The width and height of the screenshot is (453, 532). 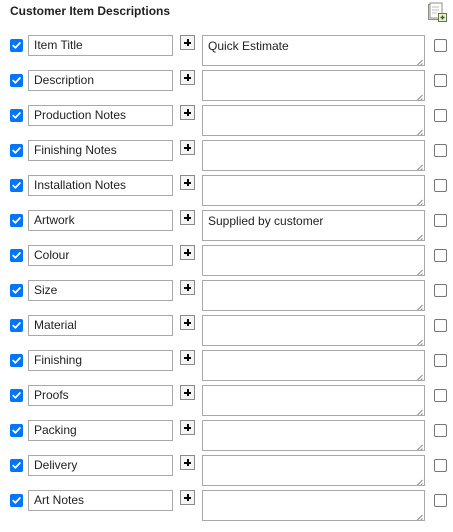 What do you see at coordinates (100, 115) in the screenshot?
I see `field-label-input: Production Notes` at bounding box center [100, 115].